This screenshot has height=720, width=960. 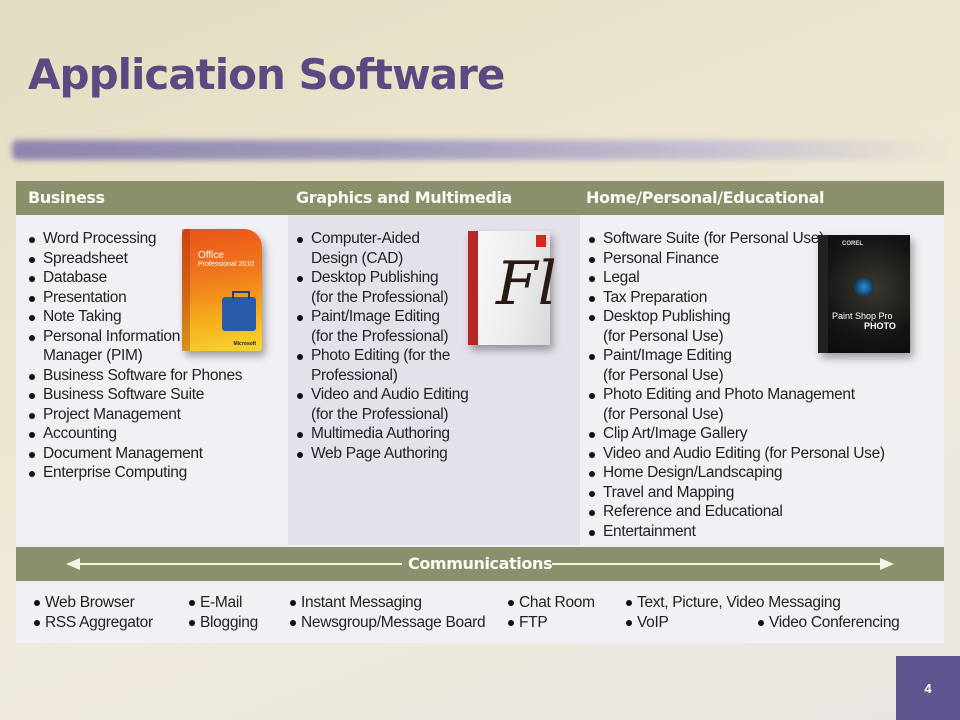 I want to click on comm-item: Instant Messaging, so click(x=356, y=602).